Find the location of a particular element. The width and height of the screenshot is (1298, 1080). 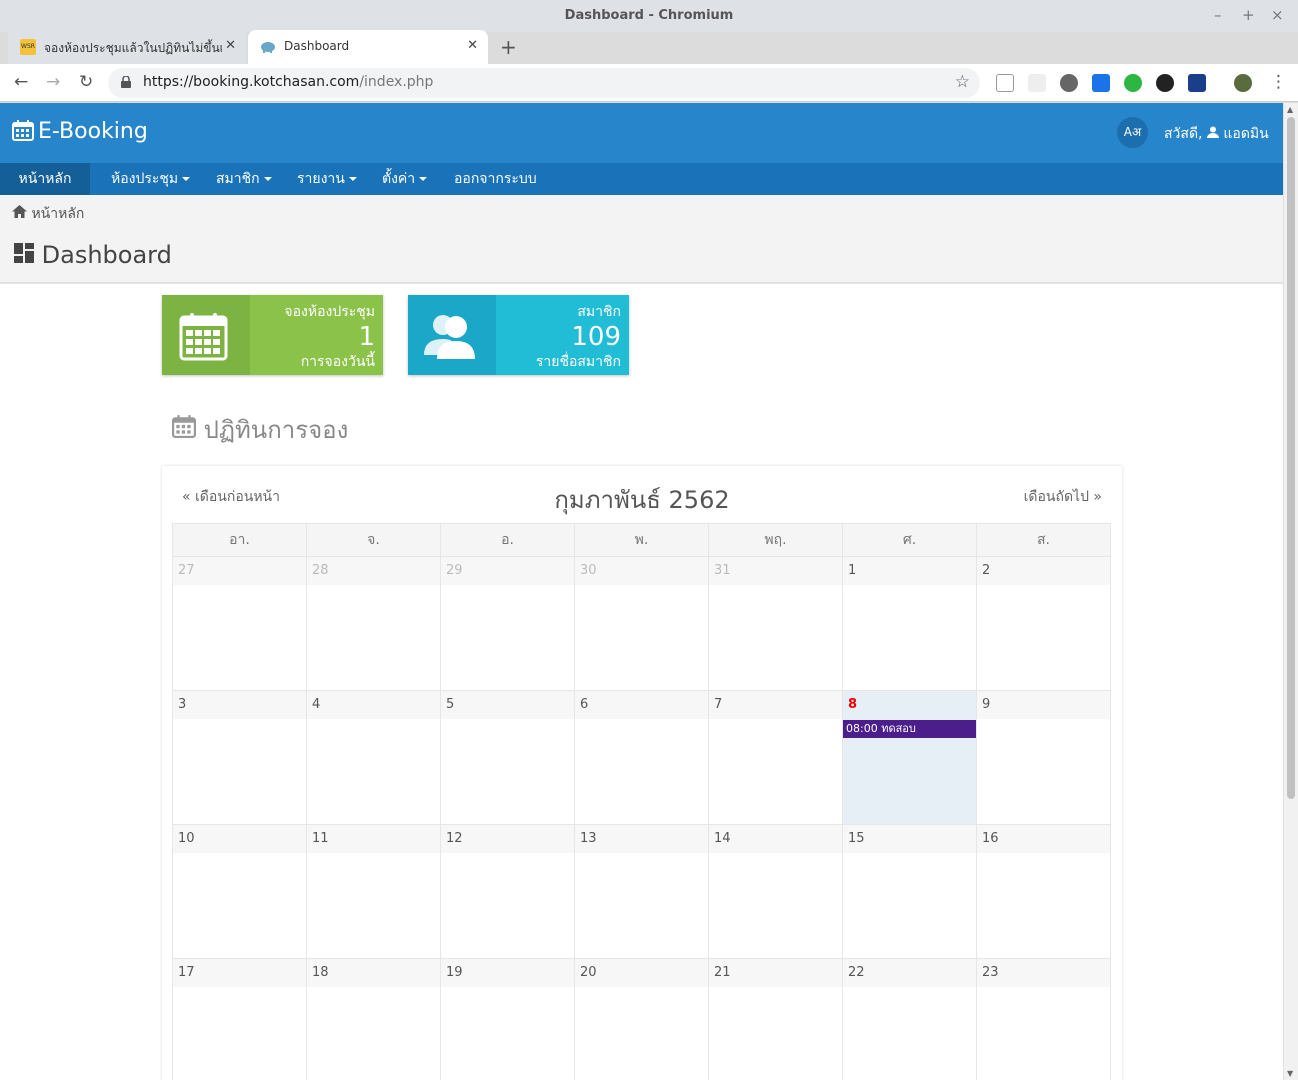

menu-settings: ตั้งค่า is located at coordinates (405, 179).